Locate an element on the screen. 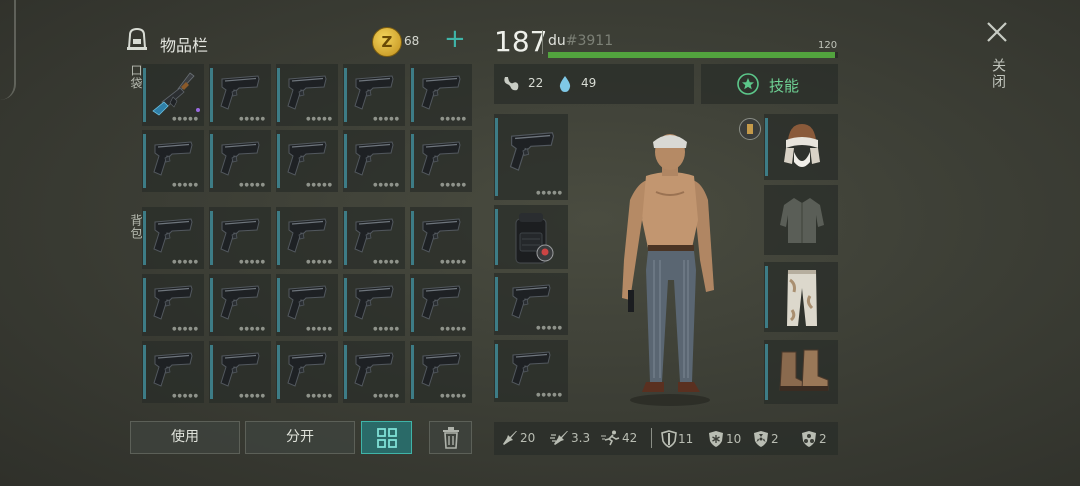 Image resolution: width=1080 pixels, height=486 pixels. backpack-slot-15: ●●●●● is located at coordinates (441, 372).